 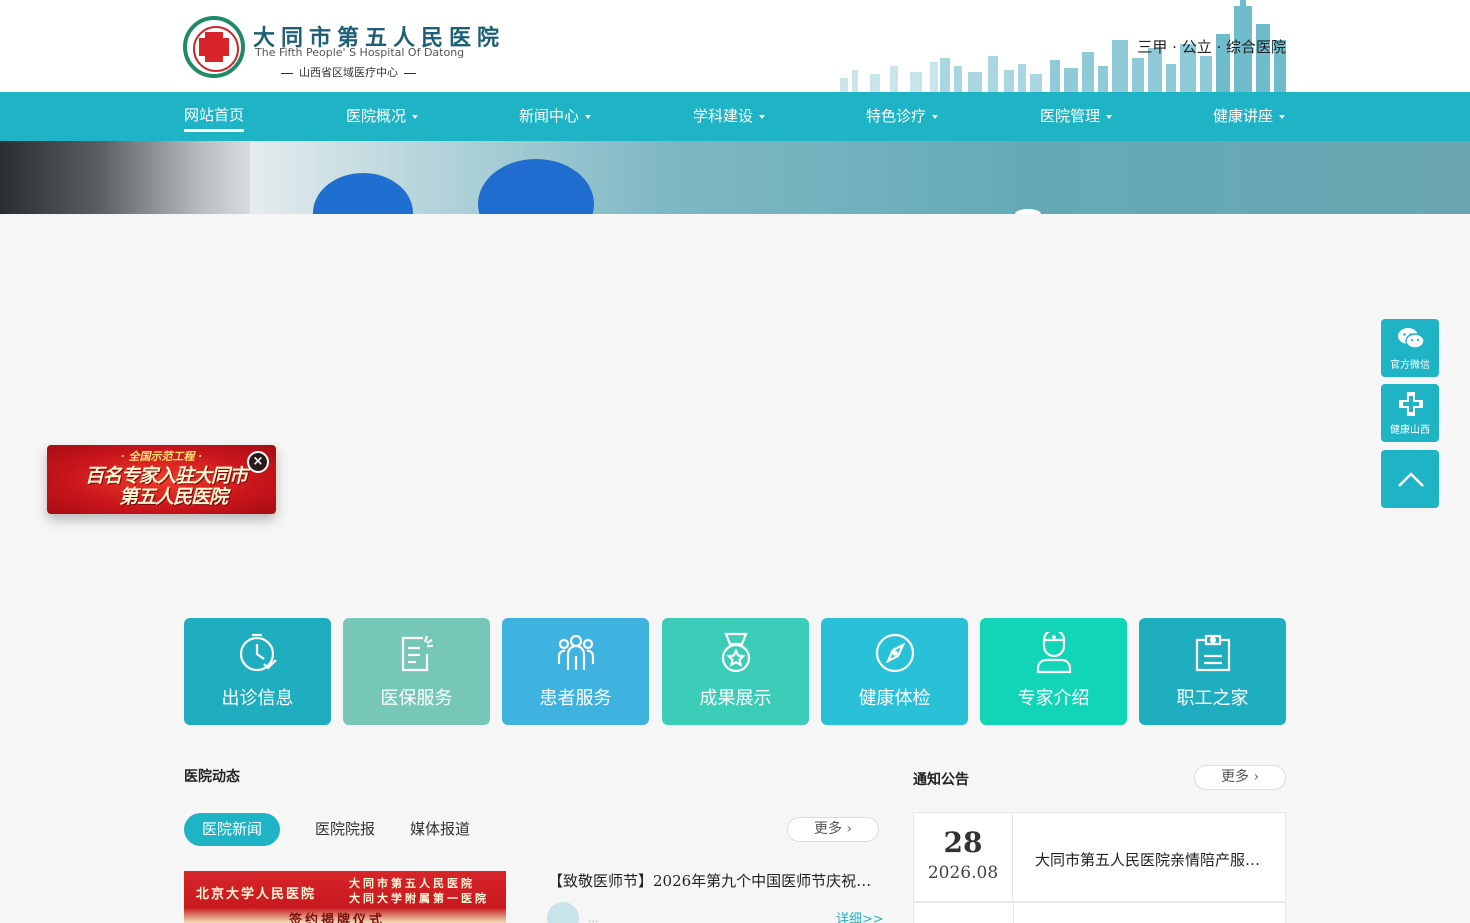 I want to click on ad-close-button: ×, so click(x=258, y=462).